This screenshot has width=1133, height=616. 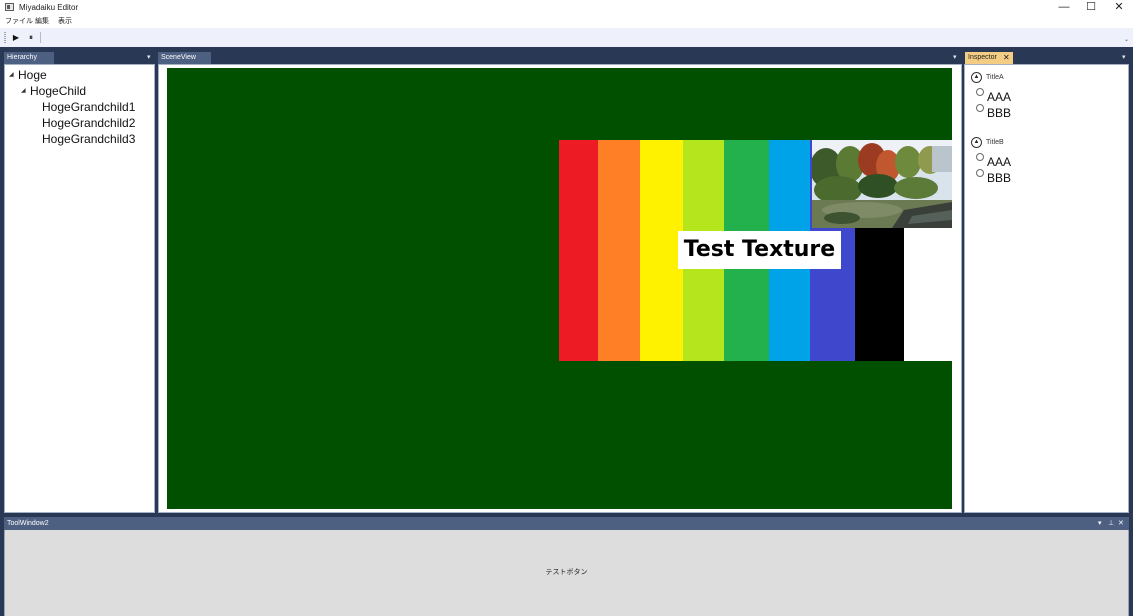 What do you see at coordinates (1006, 58) in the screenshot?
I see `close-icon: ✕` at bounding box center [1006, 58].